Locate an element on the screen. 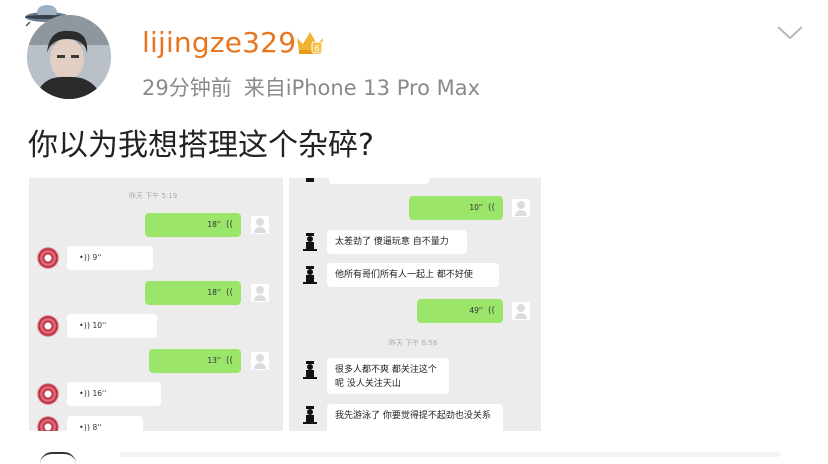 This screenshot has width=828, height=464. voice-bubble: 49''(( is located at coordinates (460, 311).